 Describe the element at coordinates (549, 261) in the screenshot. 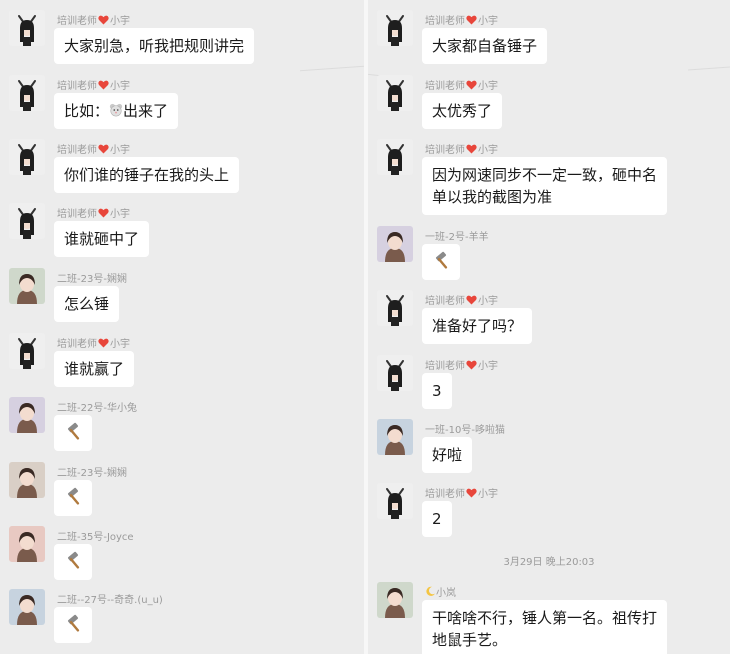

I see `chat-message: 一班-2号-羊羊` at that location.